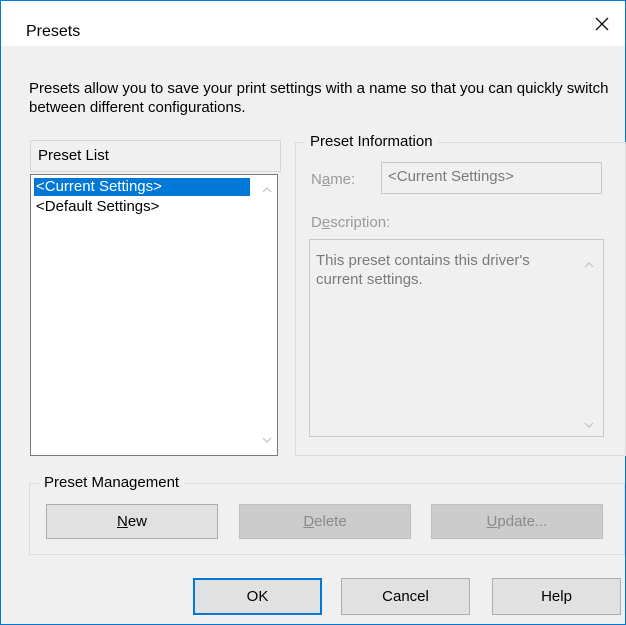  Describe the element at coordinates (267, 190) in the screenshot. I see `scroll-up-icon` at that location.